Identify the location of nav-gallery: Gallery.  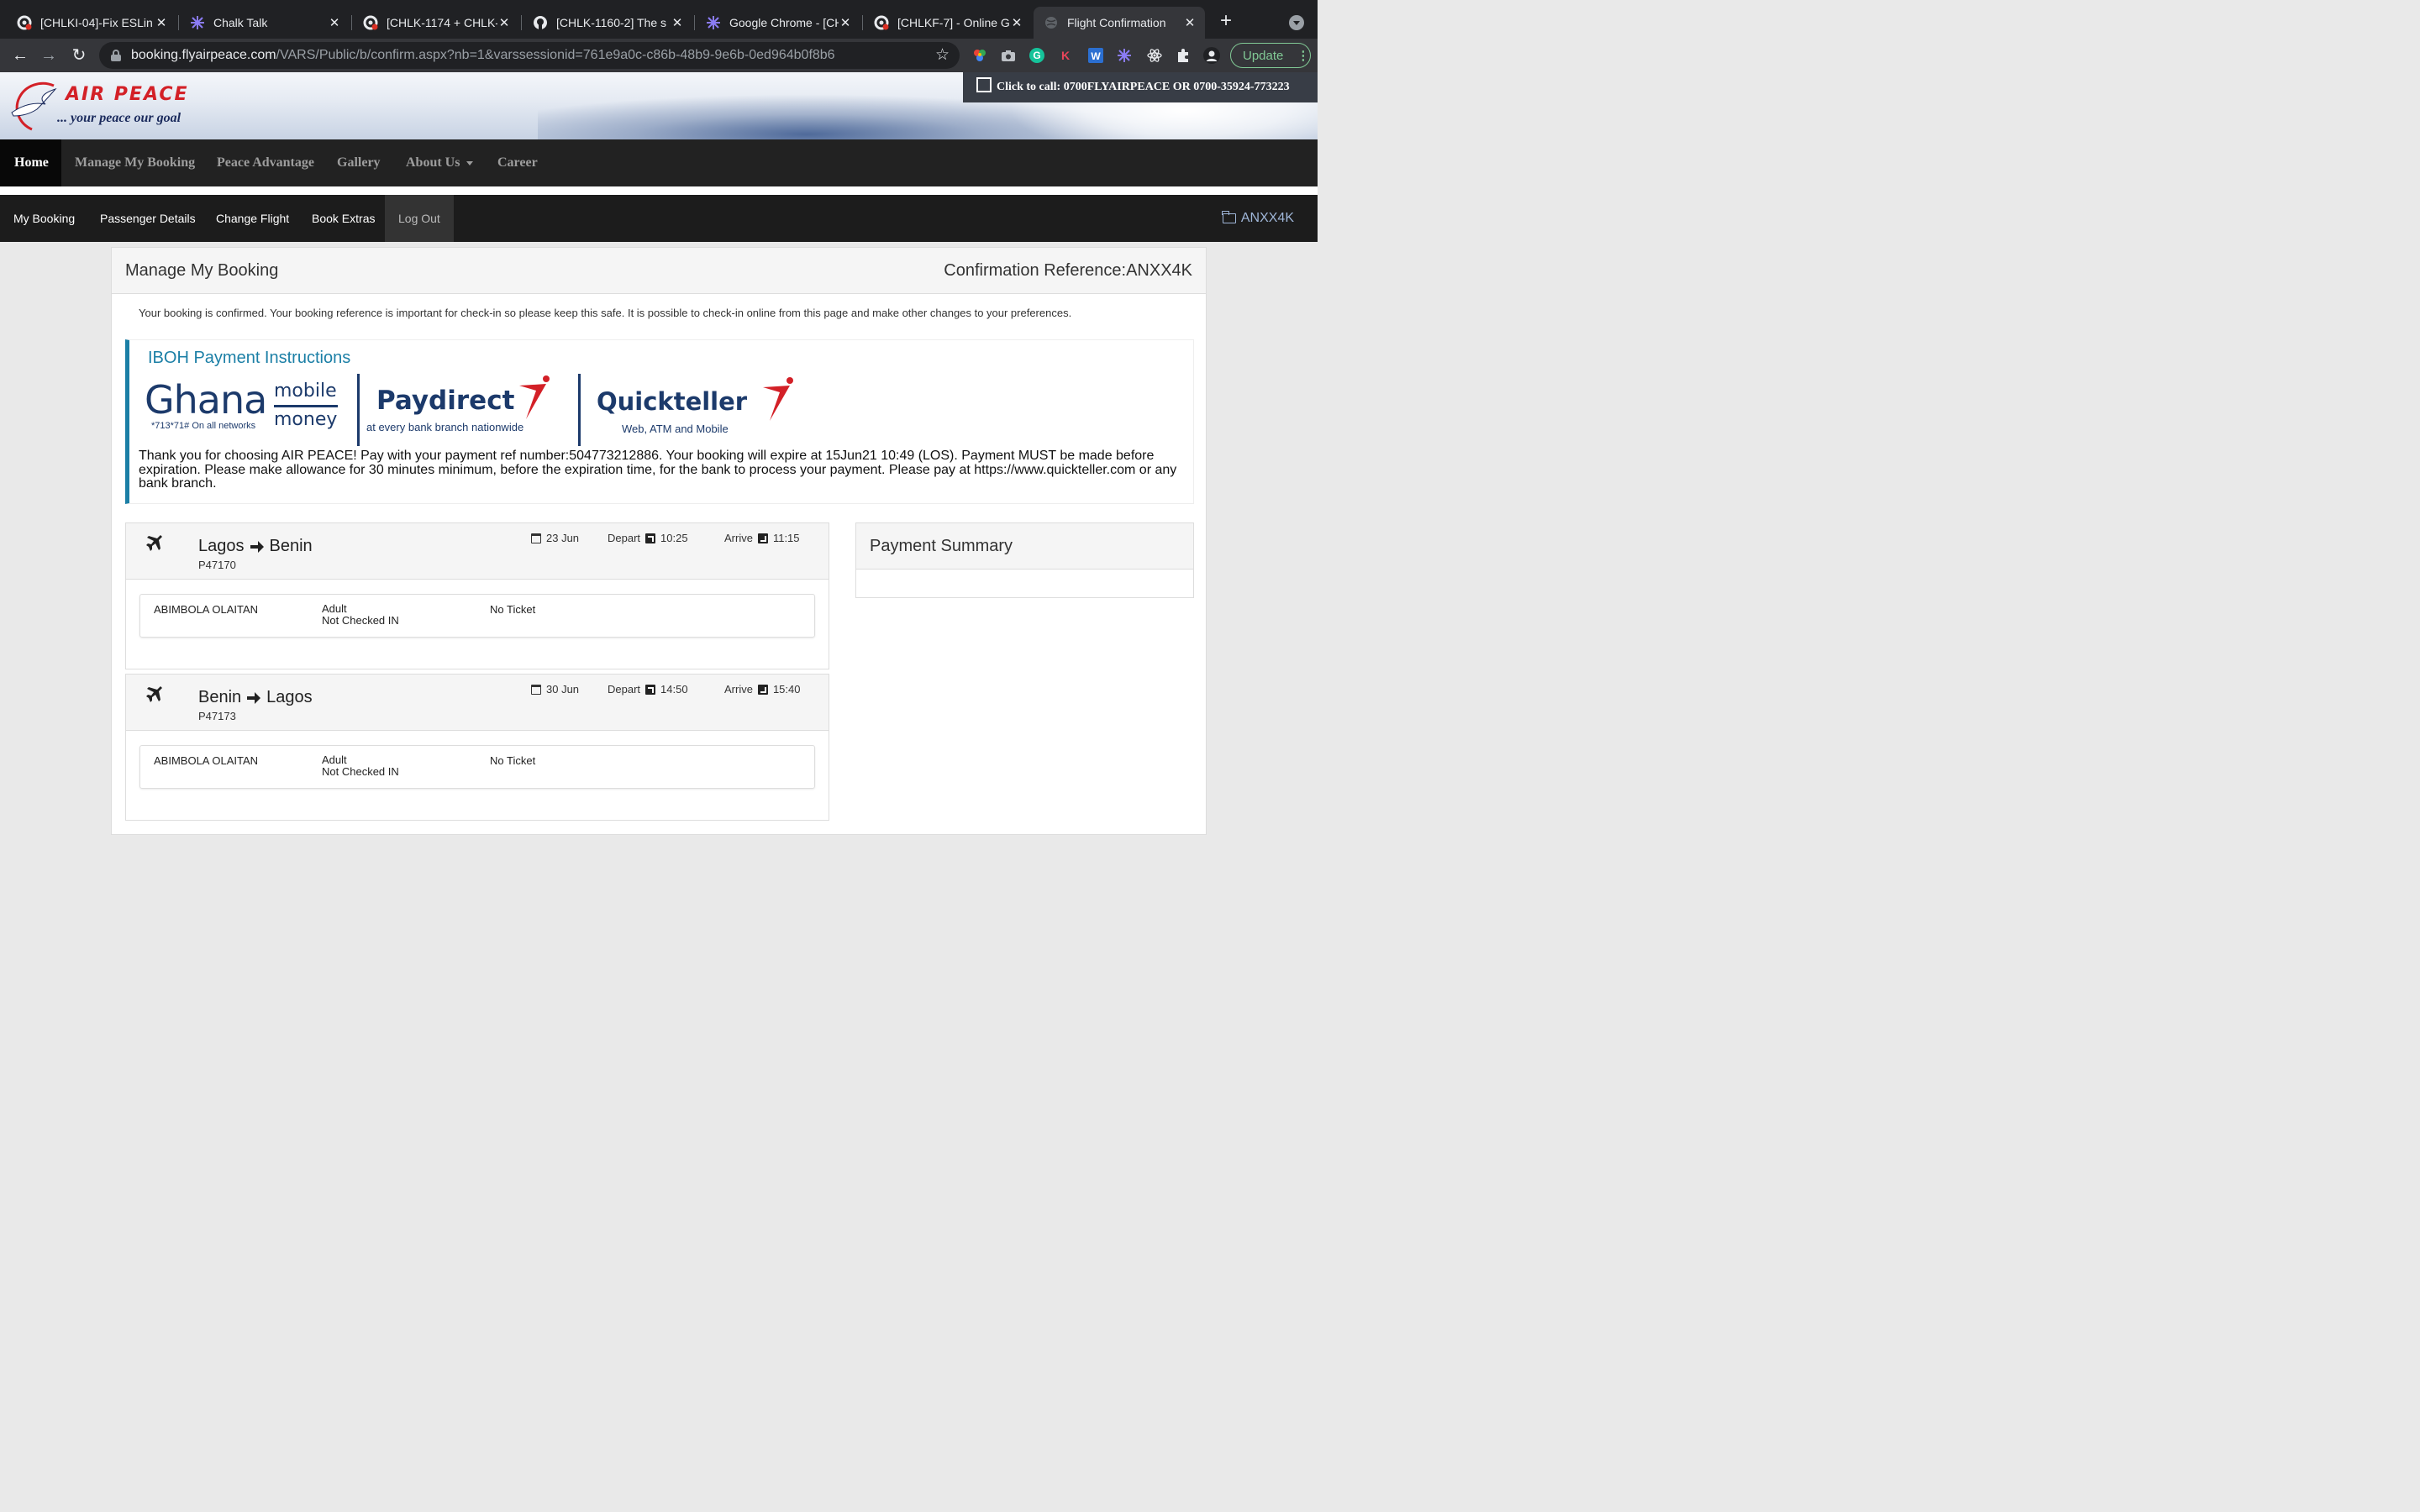
(359, 162).